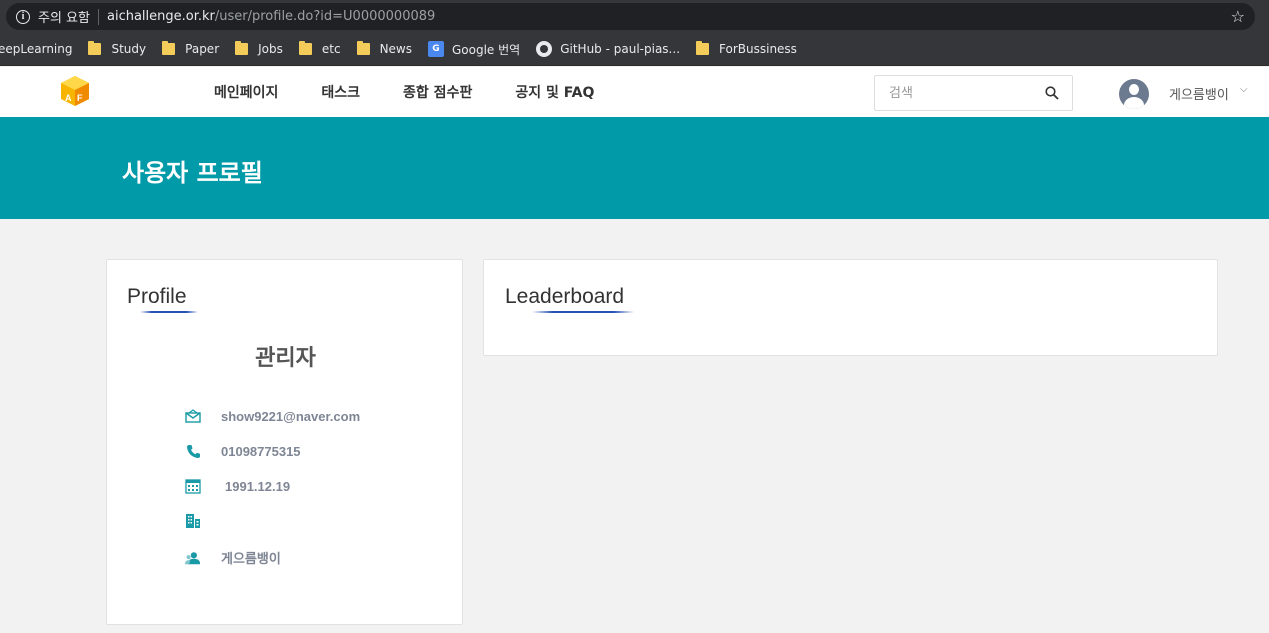  I want to click on site-header: A F 메인페이지 태스크 종합 점수판 공지 및 FAQ 게으름뱅이 ⌵, so click(634, 92).